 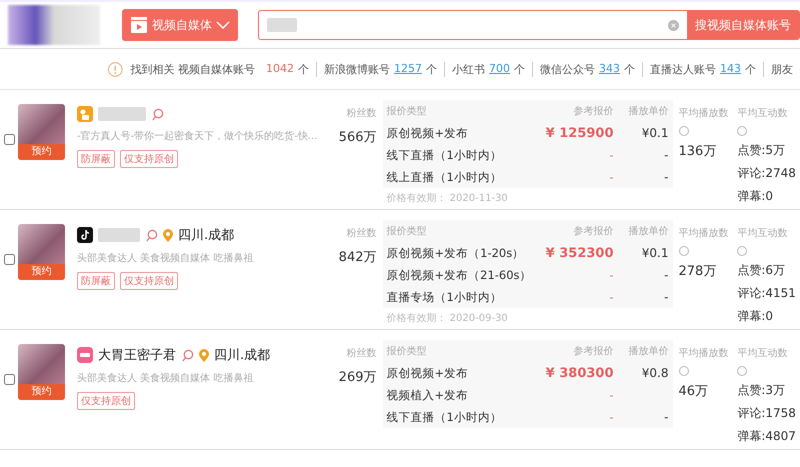 What do you see at coordinates (447, 319) in the screenshot?
I see `price-validity: 价格有效期： 2020-09-30` at bounding box center [447, 319].